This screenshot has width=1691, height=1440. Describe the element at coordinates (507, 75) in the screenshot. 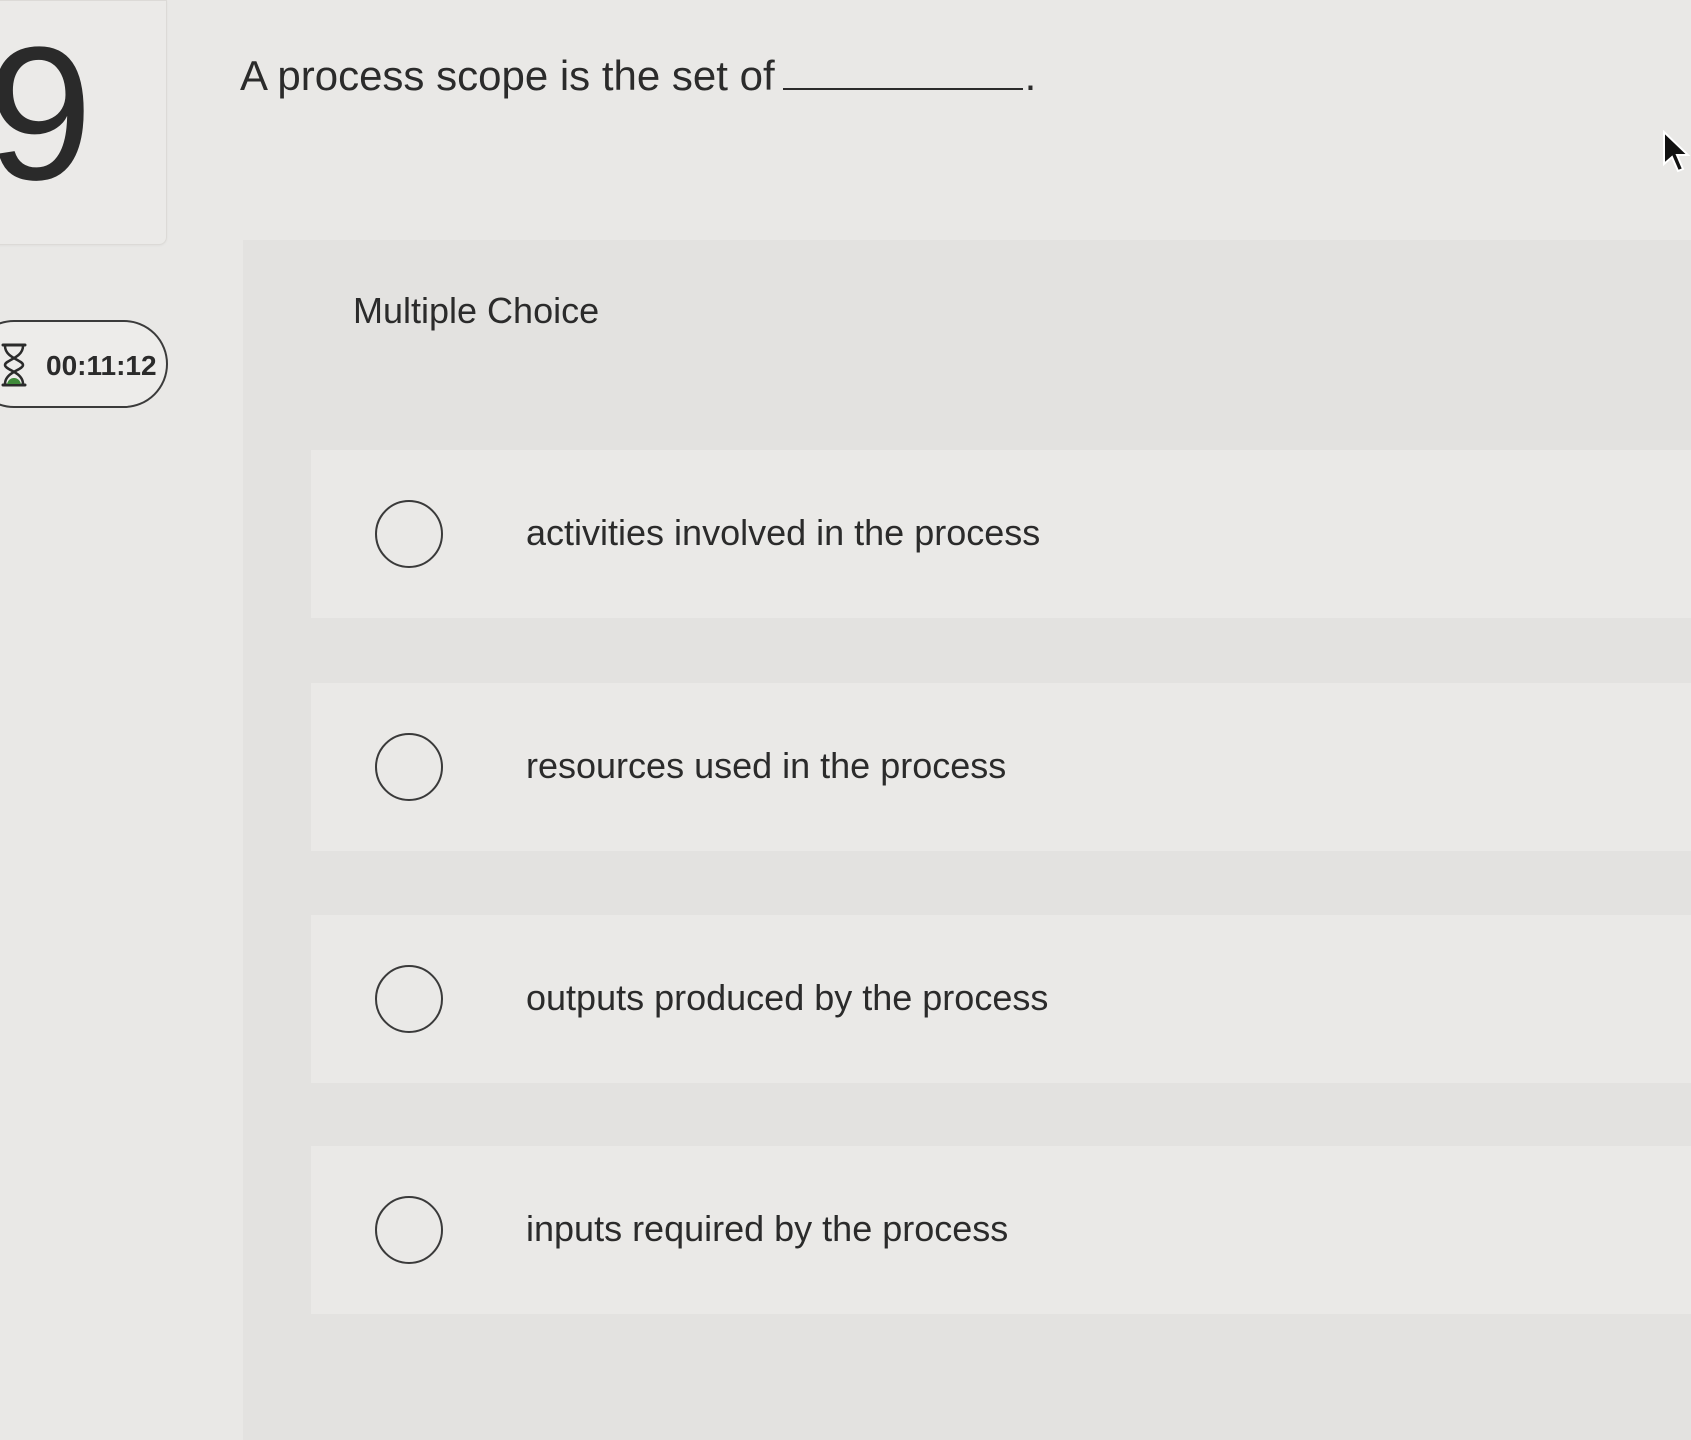

I see `question-stem-text: A process scope is the set of` at that location.